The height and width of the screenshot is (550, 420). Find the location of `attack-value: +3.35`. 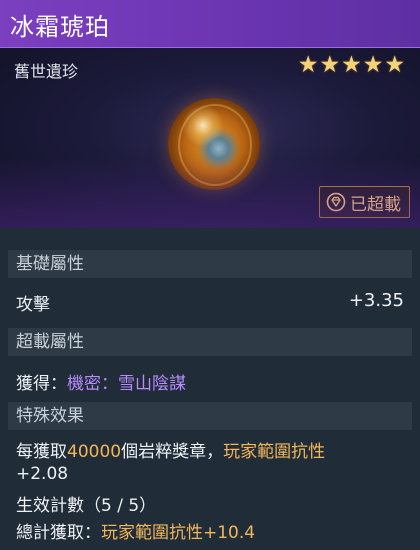

attack-value: +3.35 is located at coordinates (376, 300).